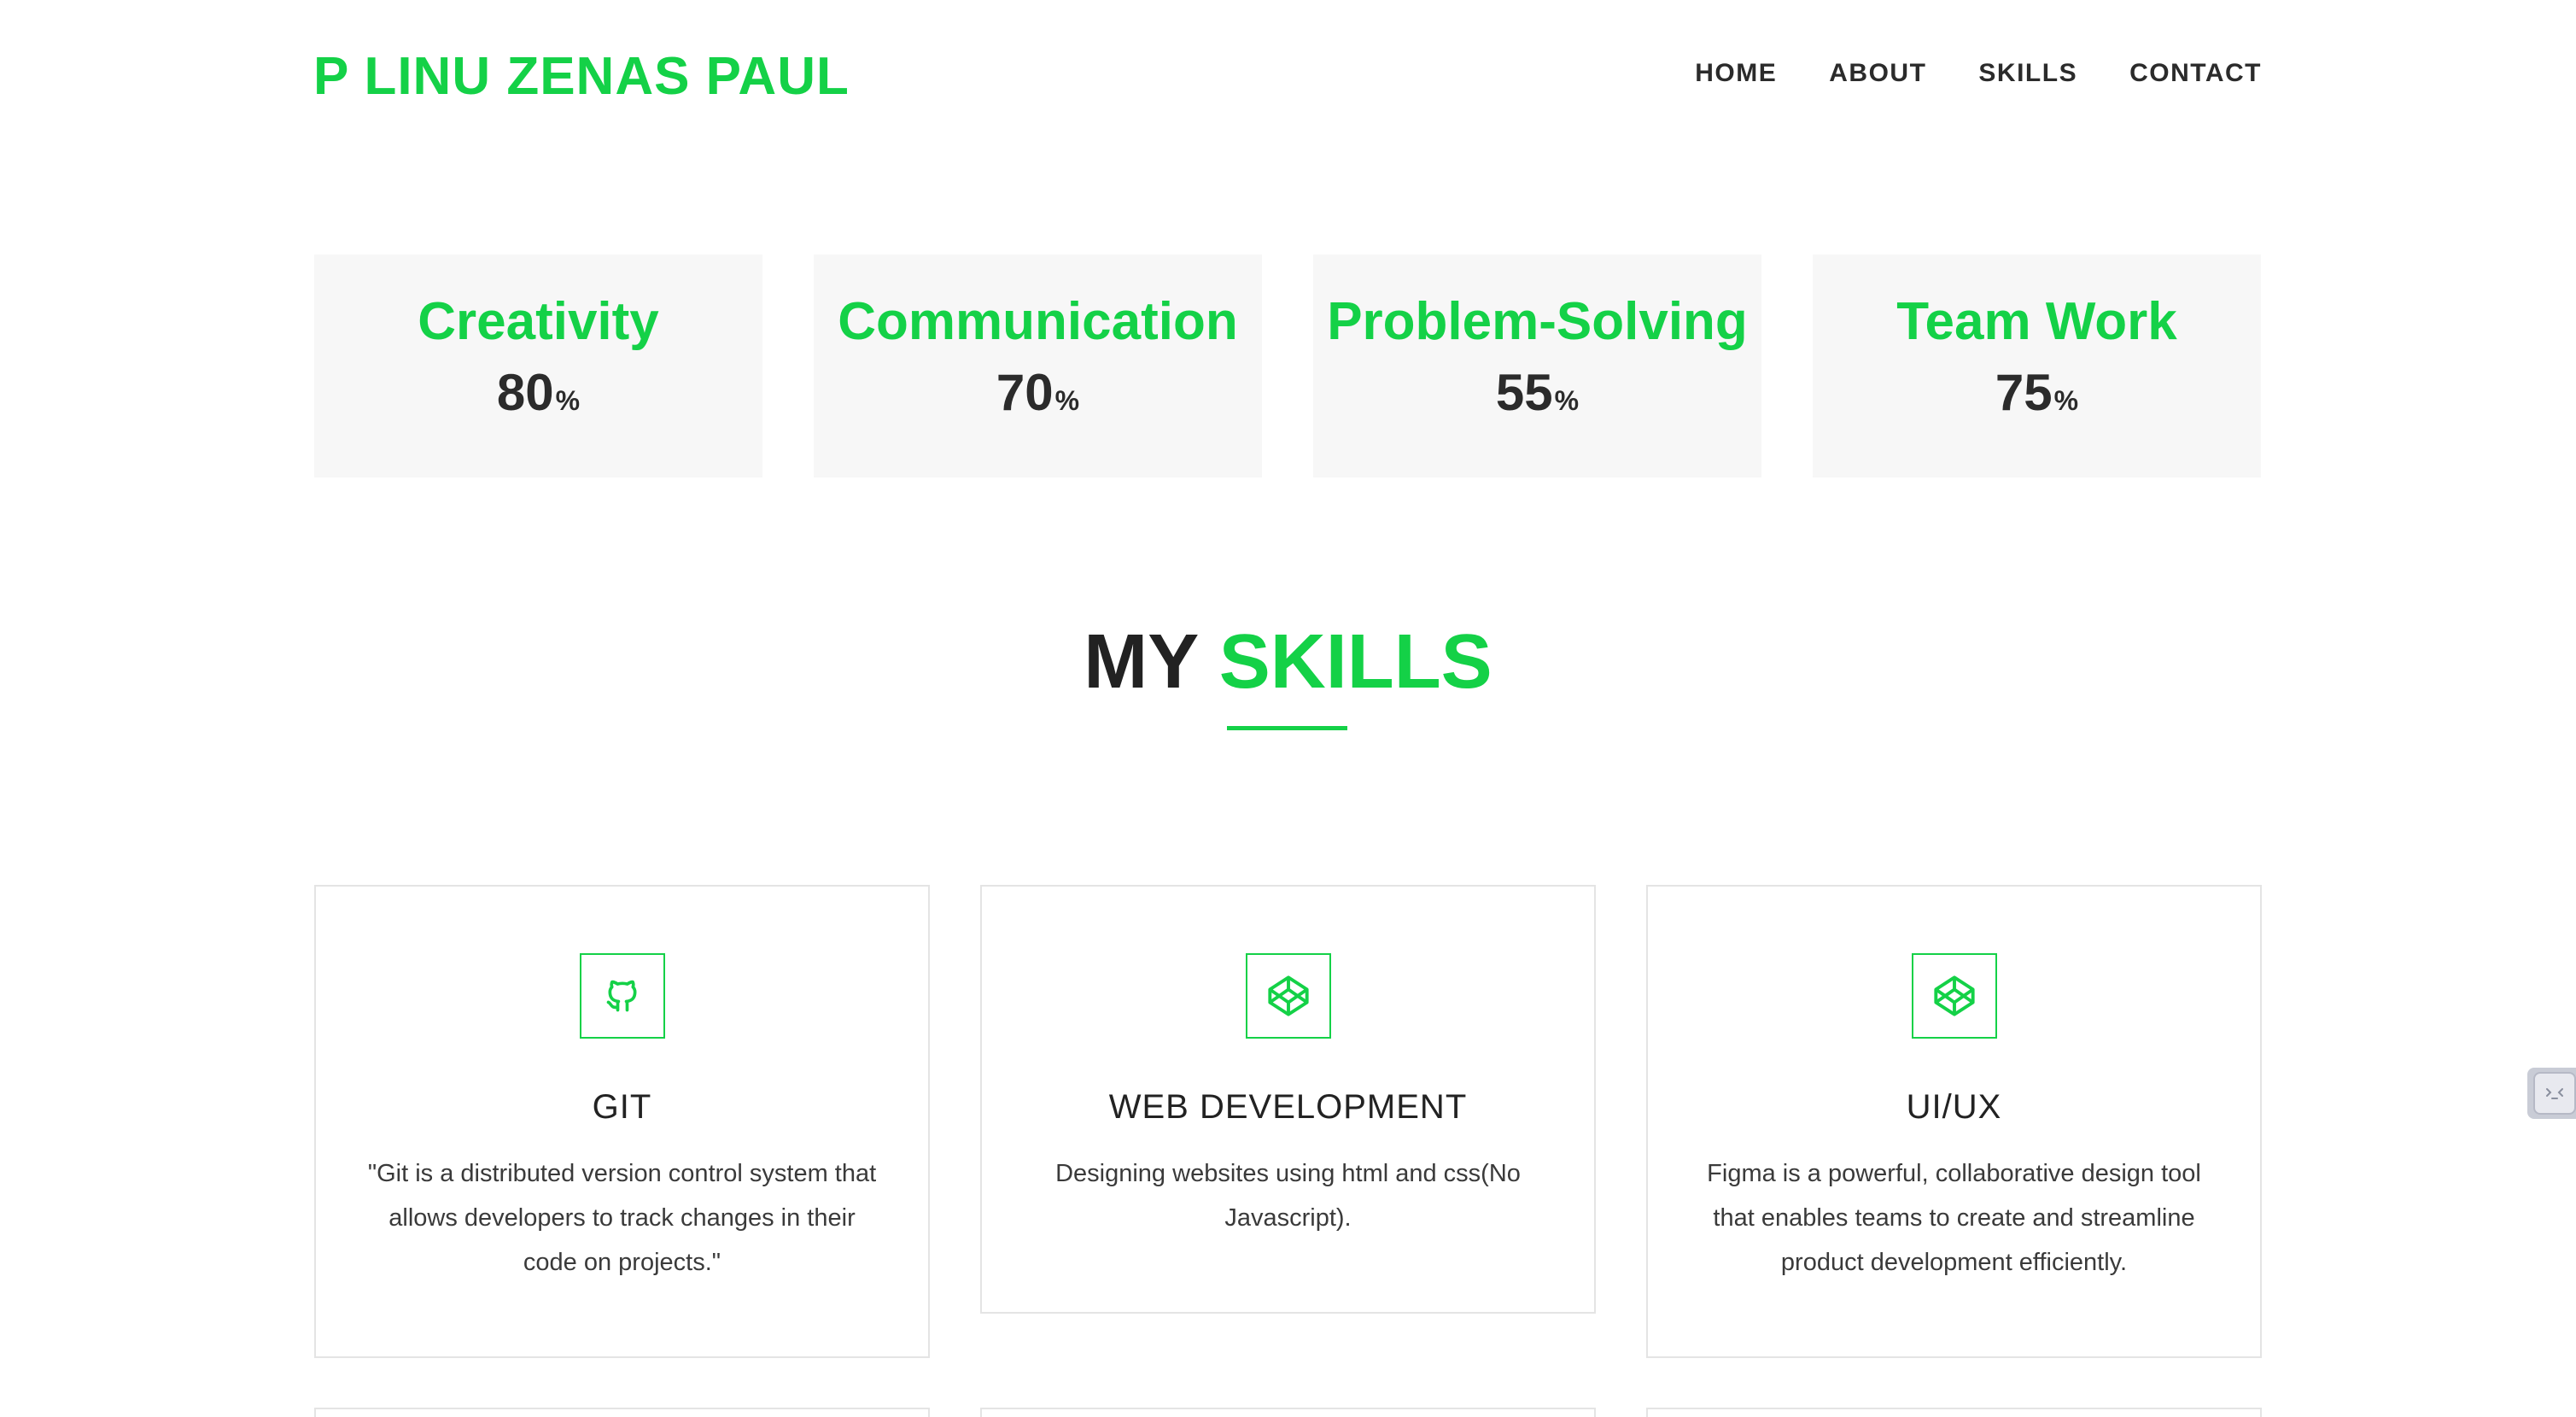 The width and height of the screenshot is (2576, 1417). Describe the element at coordinates (622, 1107) in the screenshot. I see `skill-card-title: GIT` at that location.